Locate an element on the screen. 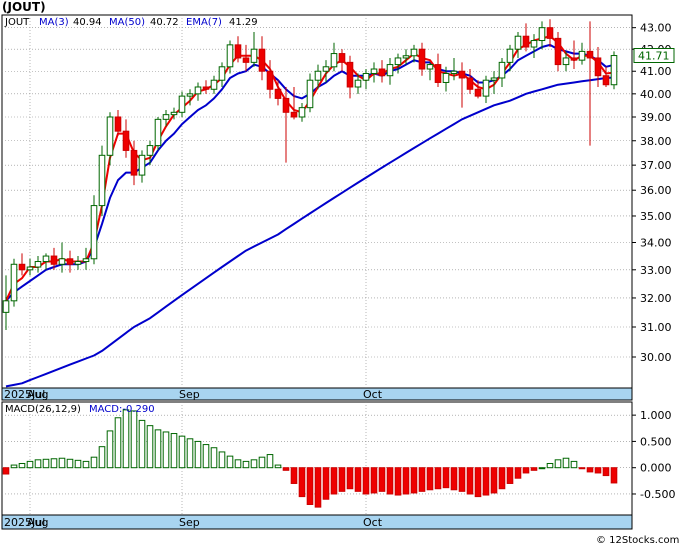  legend-ma3-name: MA(3) is located at coordinates (54, 22).